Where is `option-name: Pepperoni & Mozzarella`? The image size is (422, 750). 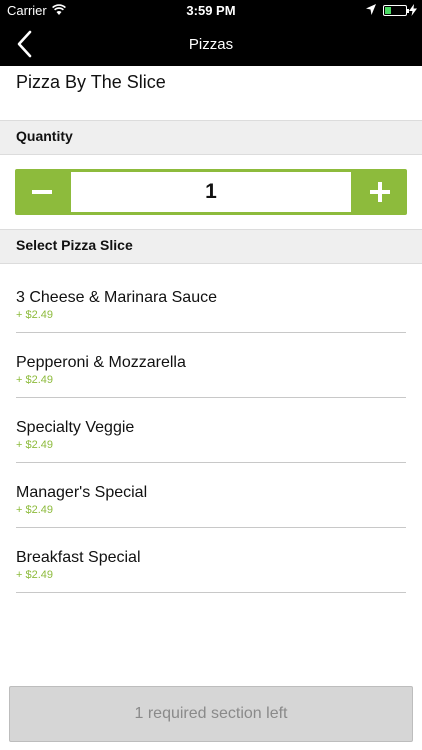
option-name: Pepperoni & Mozzarella is located at coordinates (101, 362).